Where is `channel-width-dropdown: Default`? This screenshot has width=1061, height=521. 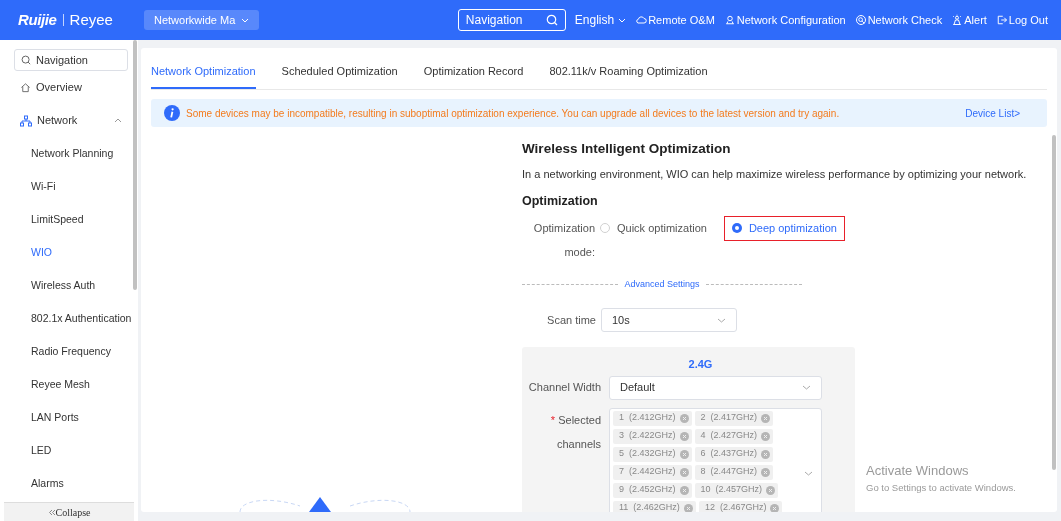 channel-width-dropdown: Default is located at coordinates (715, 387).